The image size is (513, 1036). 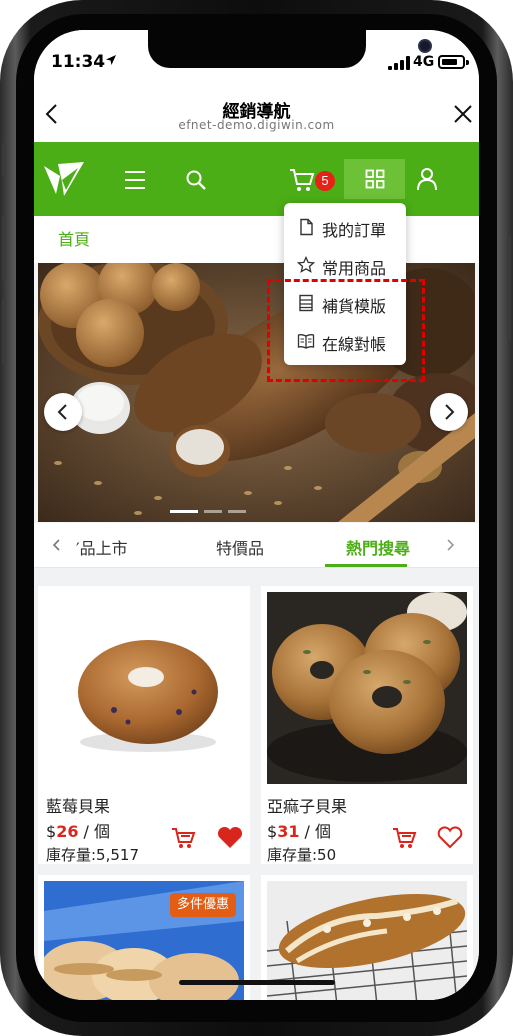 I want to click on menu-item-label: 在線對帳, so click(x=354, y=344).